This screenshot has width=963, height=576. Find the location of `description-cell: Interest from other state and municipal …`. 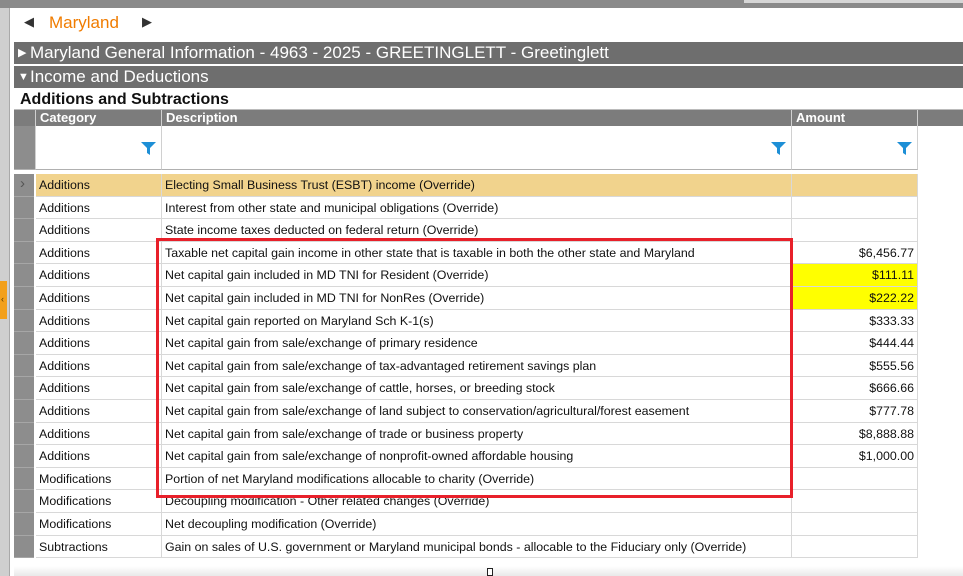

description-cell: Interest from other state and municipal … is located at coordinates (477, 208).